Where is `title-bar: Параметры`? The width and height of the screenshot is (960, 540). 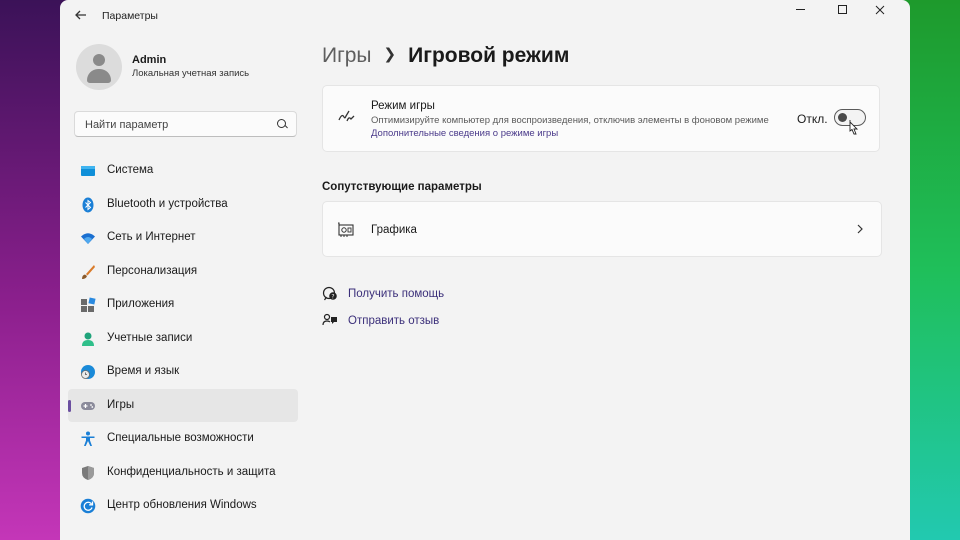 title-bar: Параметры is located at coordinates (485, 16).